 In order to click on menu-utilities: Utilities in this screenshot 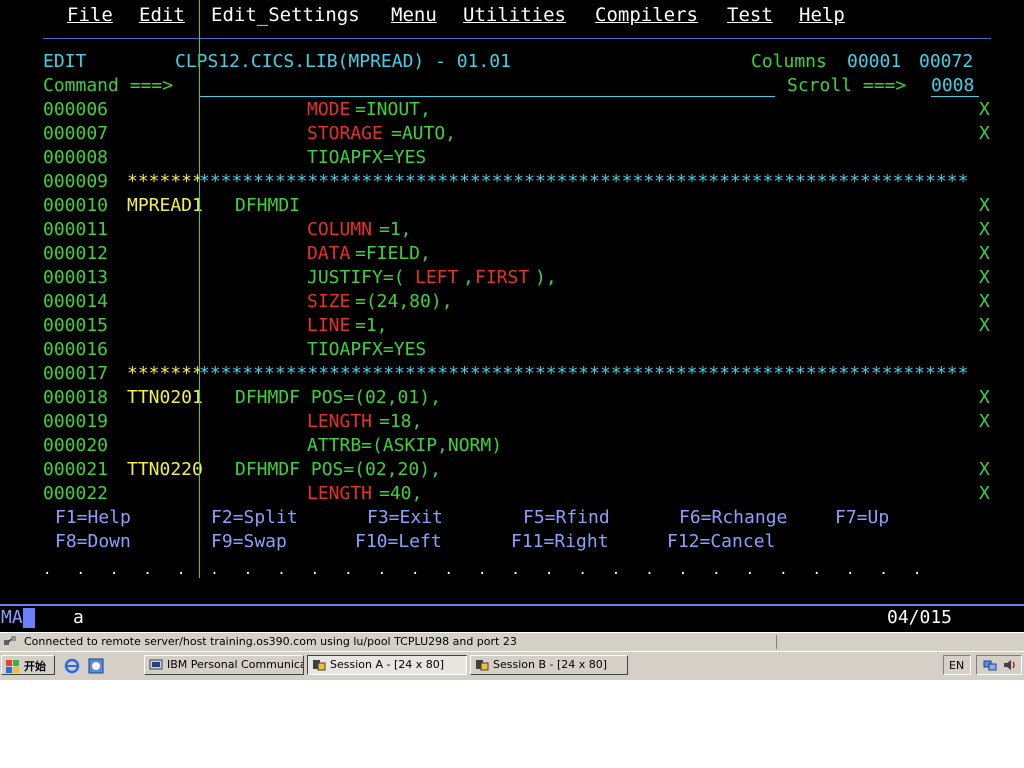, I will do `click(514, 15)`.